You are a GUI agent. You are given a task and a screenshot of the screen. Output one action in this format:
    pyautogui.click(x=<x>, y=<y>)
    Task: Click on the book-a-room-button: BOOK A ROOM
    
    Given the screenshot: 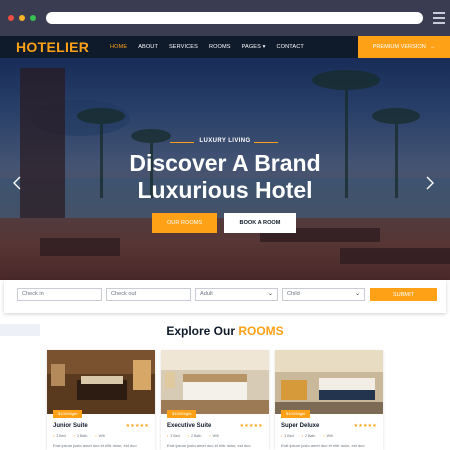 What is the action you would take?
    pyautogui.click(x=260, y=223)
    